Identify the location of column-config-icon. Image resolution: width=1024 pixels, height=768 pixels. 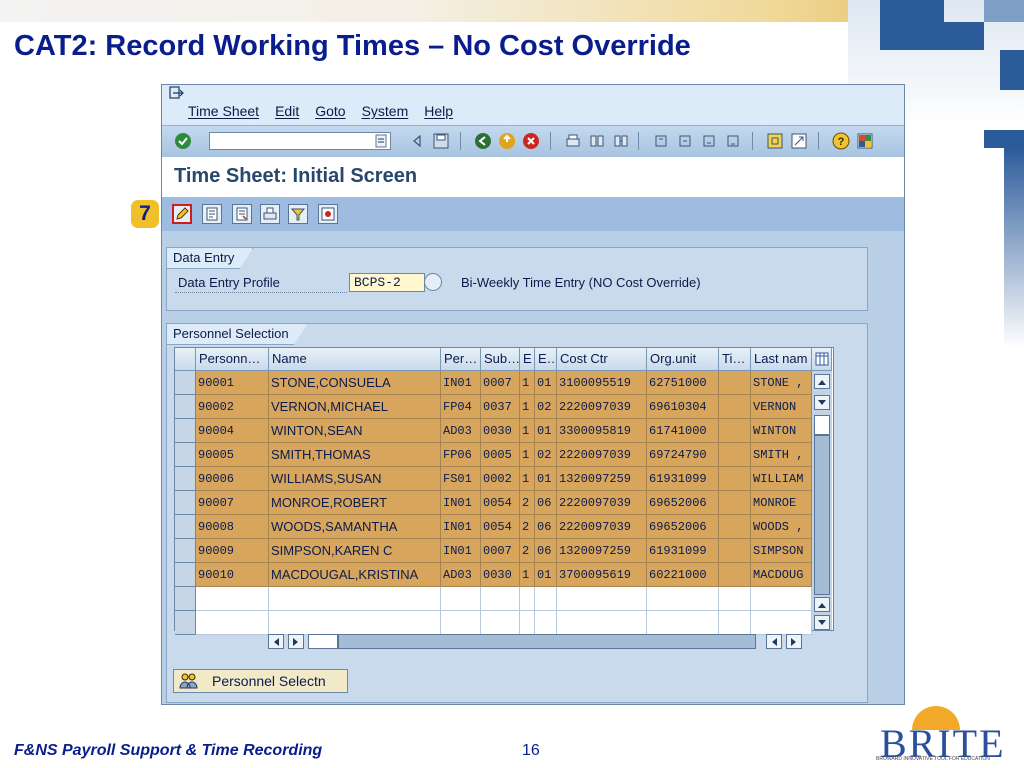
(822, 359).